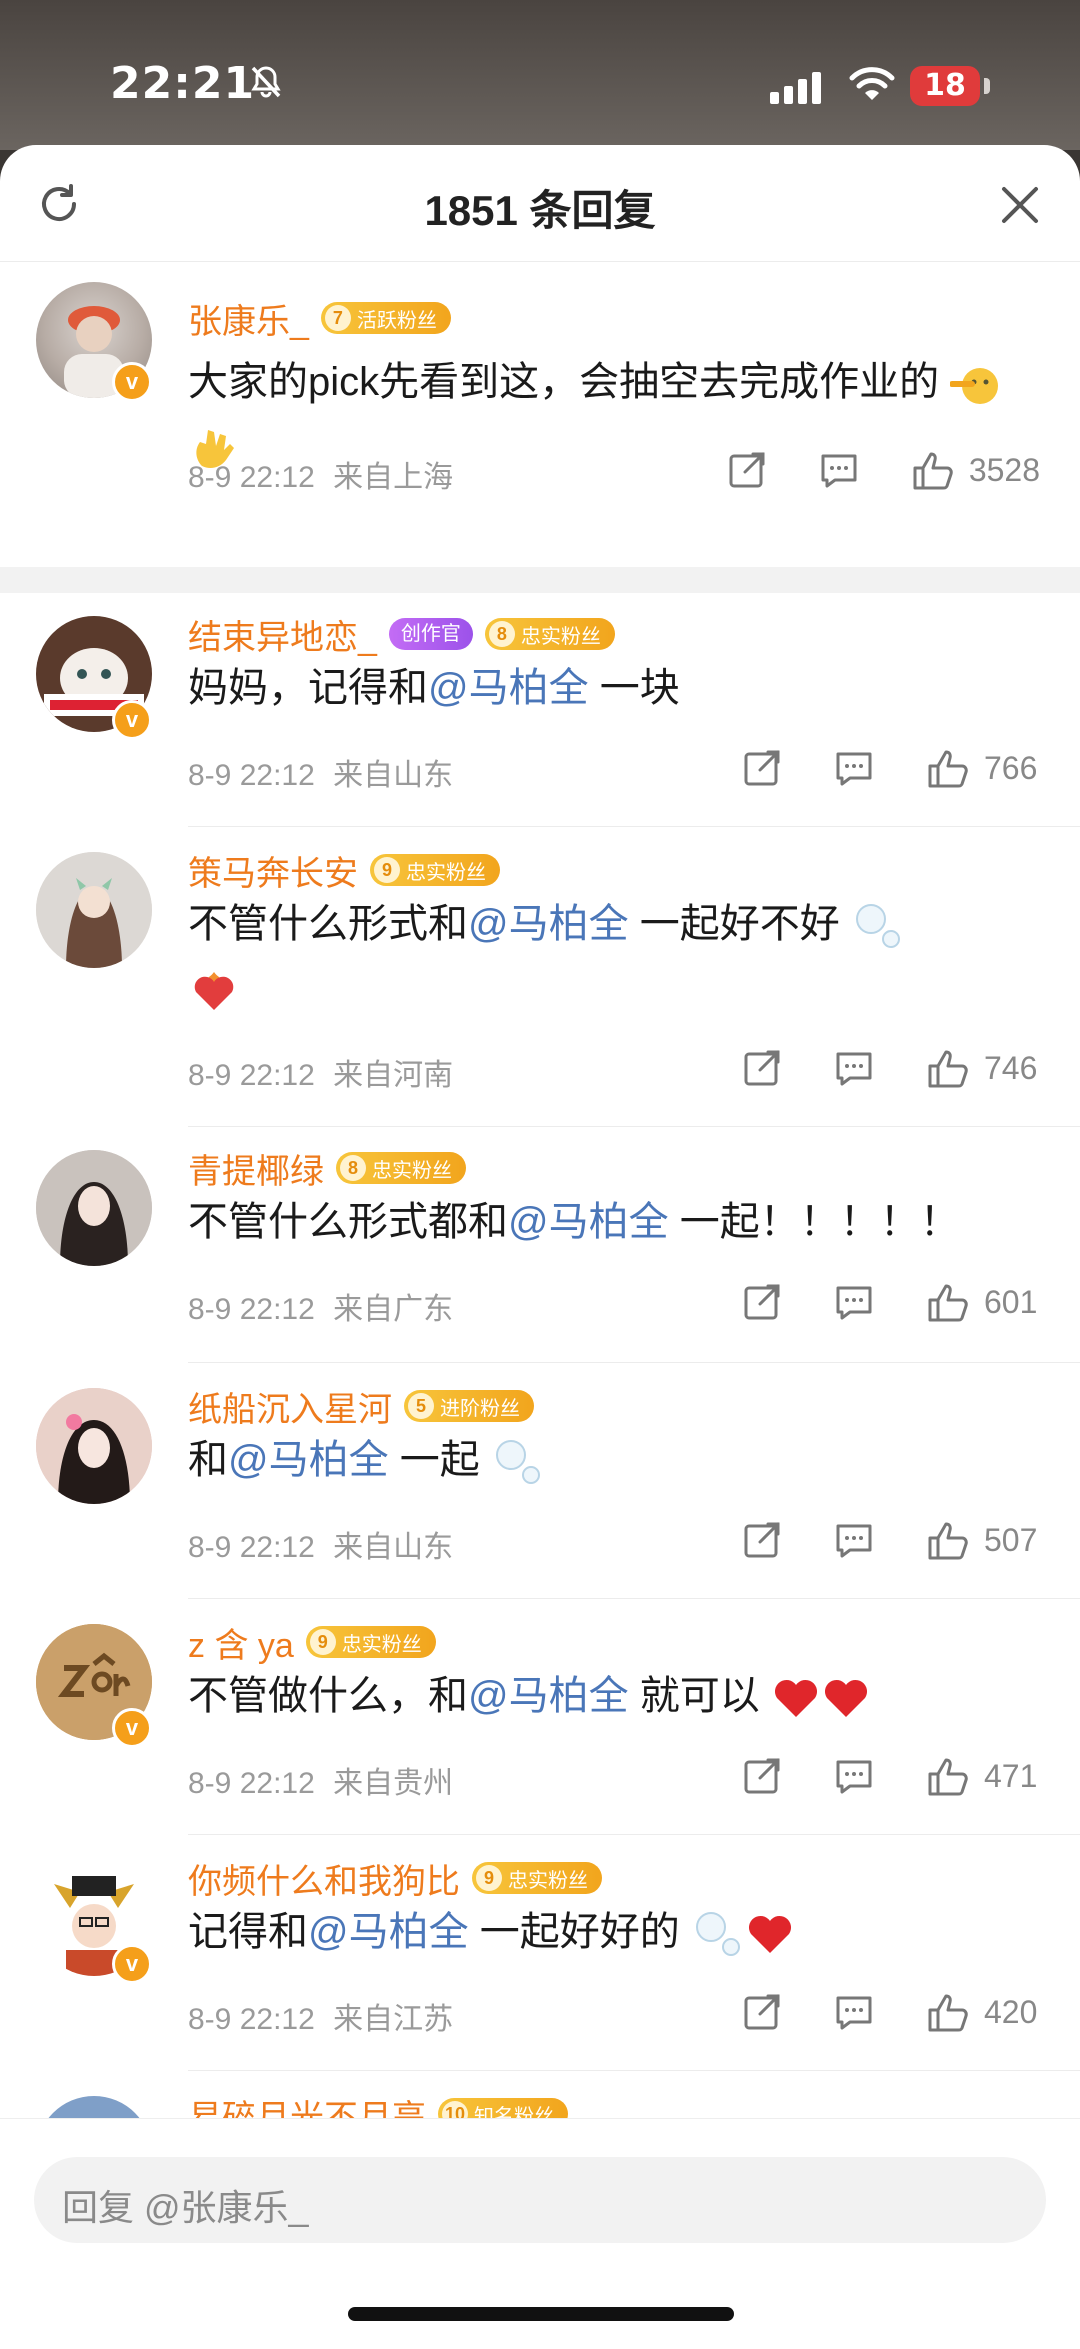  I want to click on comment-location: 来自广东, so click(393, 1309).